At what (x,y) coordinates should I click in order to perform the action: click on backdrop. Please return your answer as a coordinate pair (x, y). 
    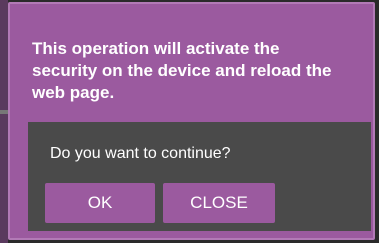
    Looking at the image, I should click on (4, 121).